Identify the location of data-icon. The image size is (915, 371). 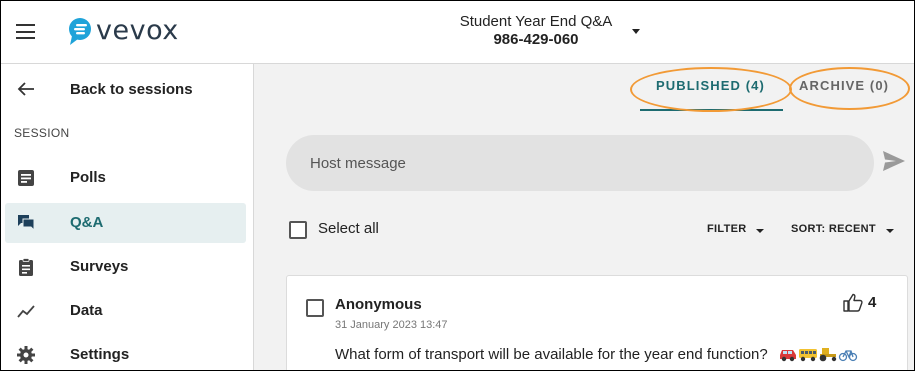
(26, 311).